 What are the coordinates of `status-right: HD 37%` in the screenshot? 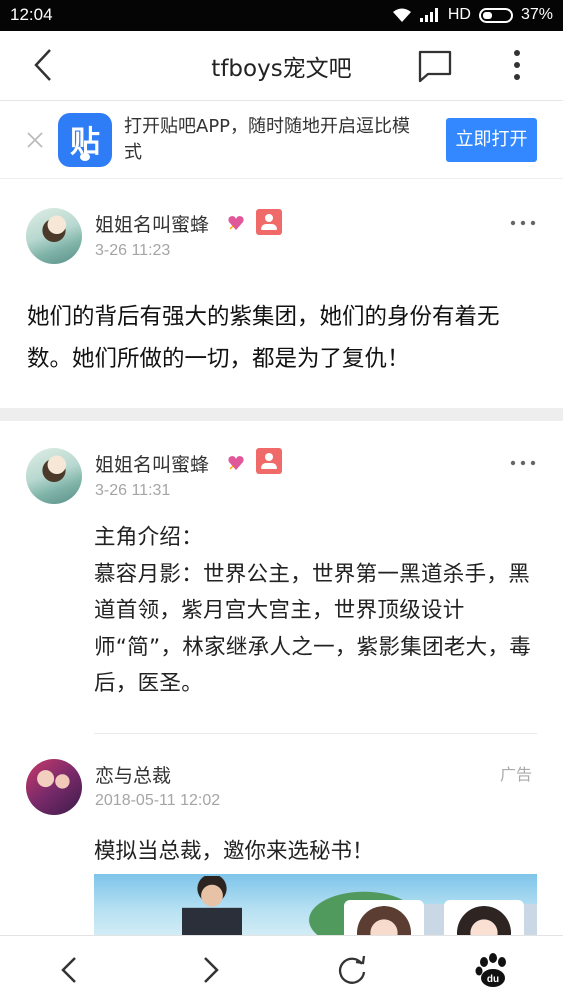 It's located at (472, 15).